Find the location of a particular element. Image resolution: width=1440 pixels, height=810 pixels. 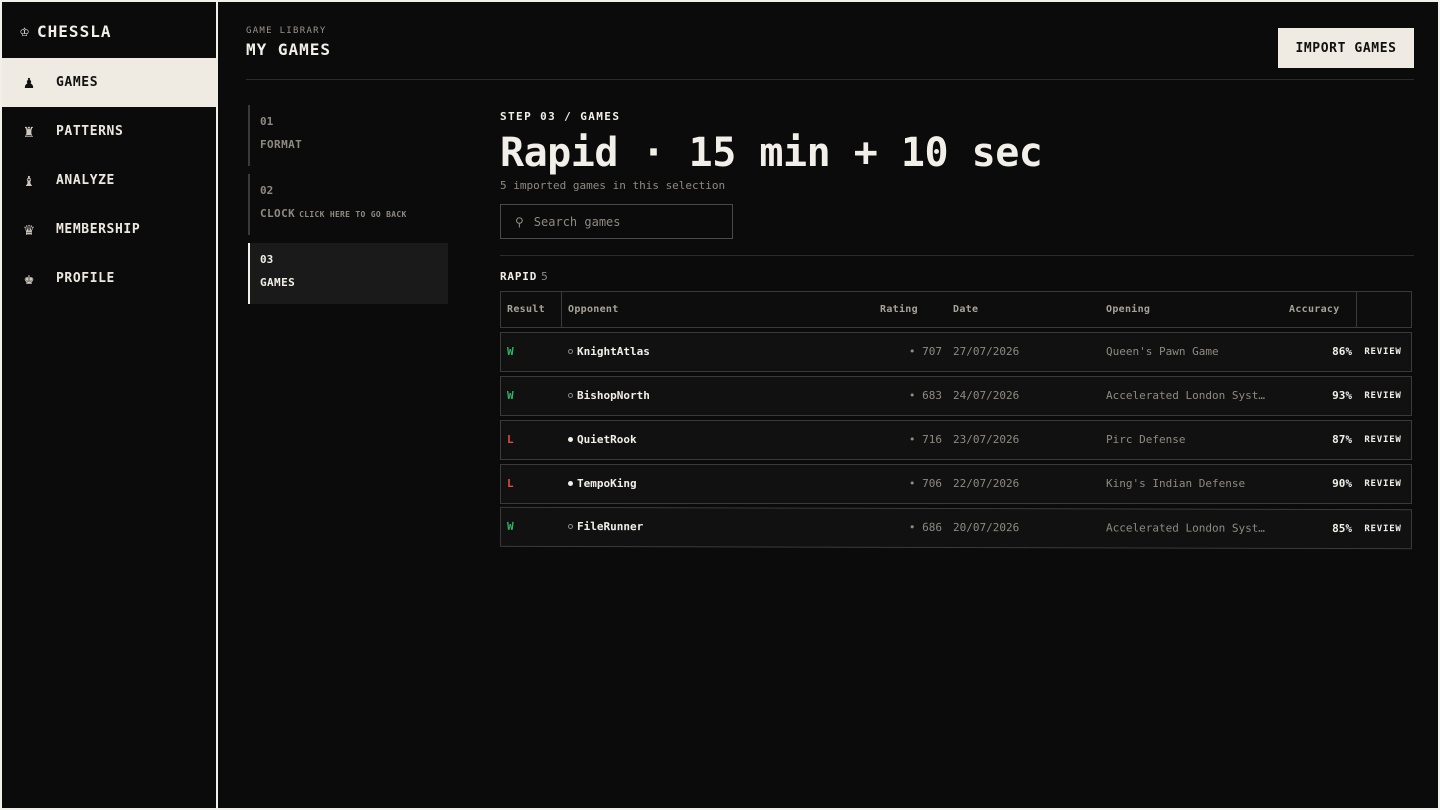

column-header-result: Result is located at coordinates (526, 309).